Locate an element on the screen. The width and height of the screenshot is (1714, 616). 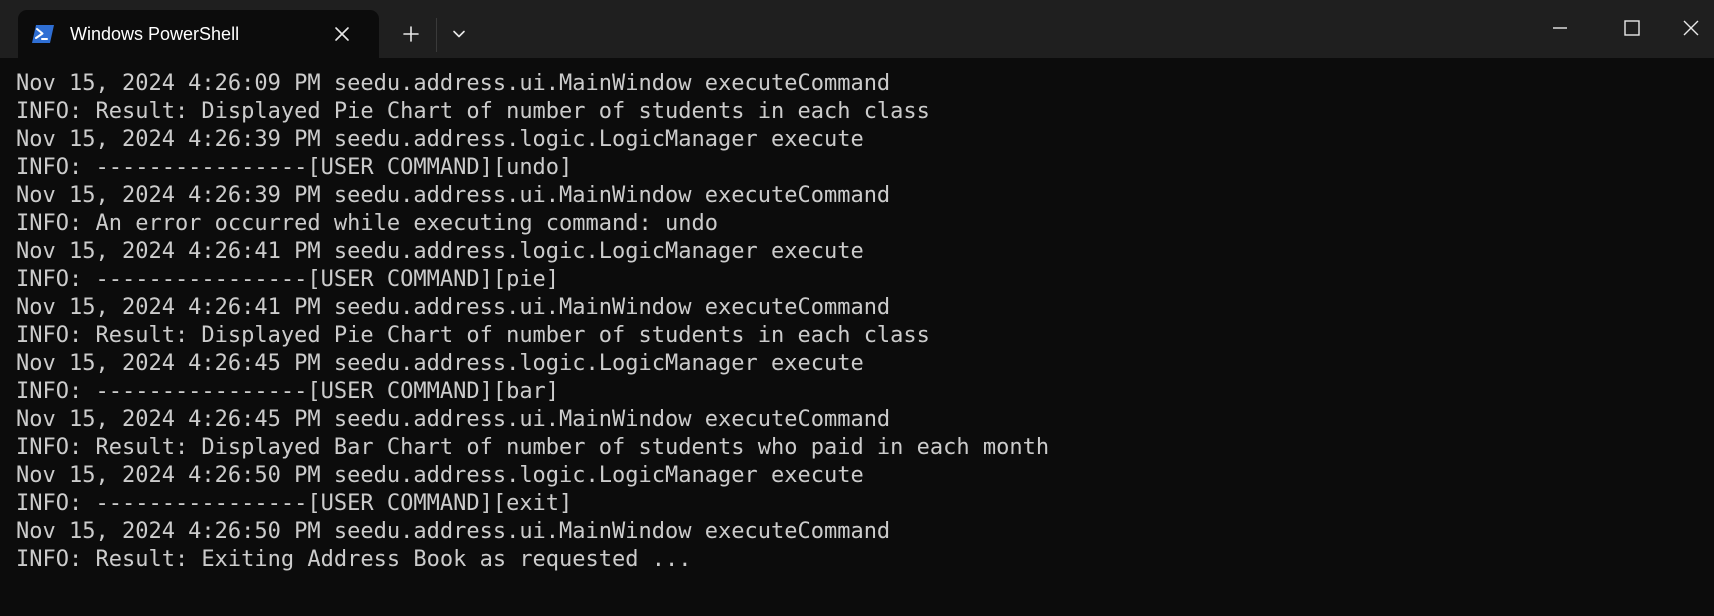
minimize-button is located at coordinates (1560, 28).